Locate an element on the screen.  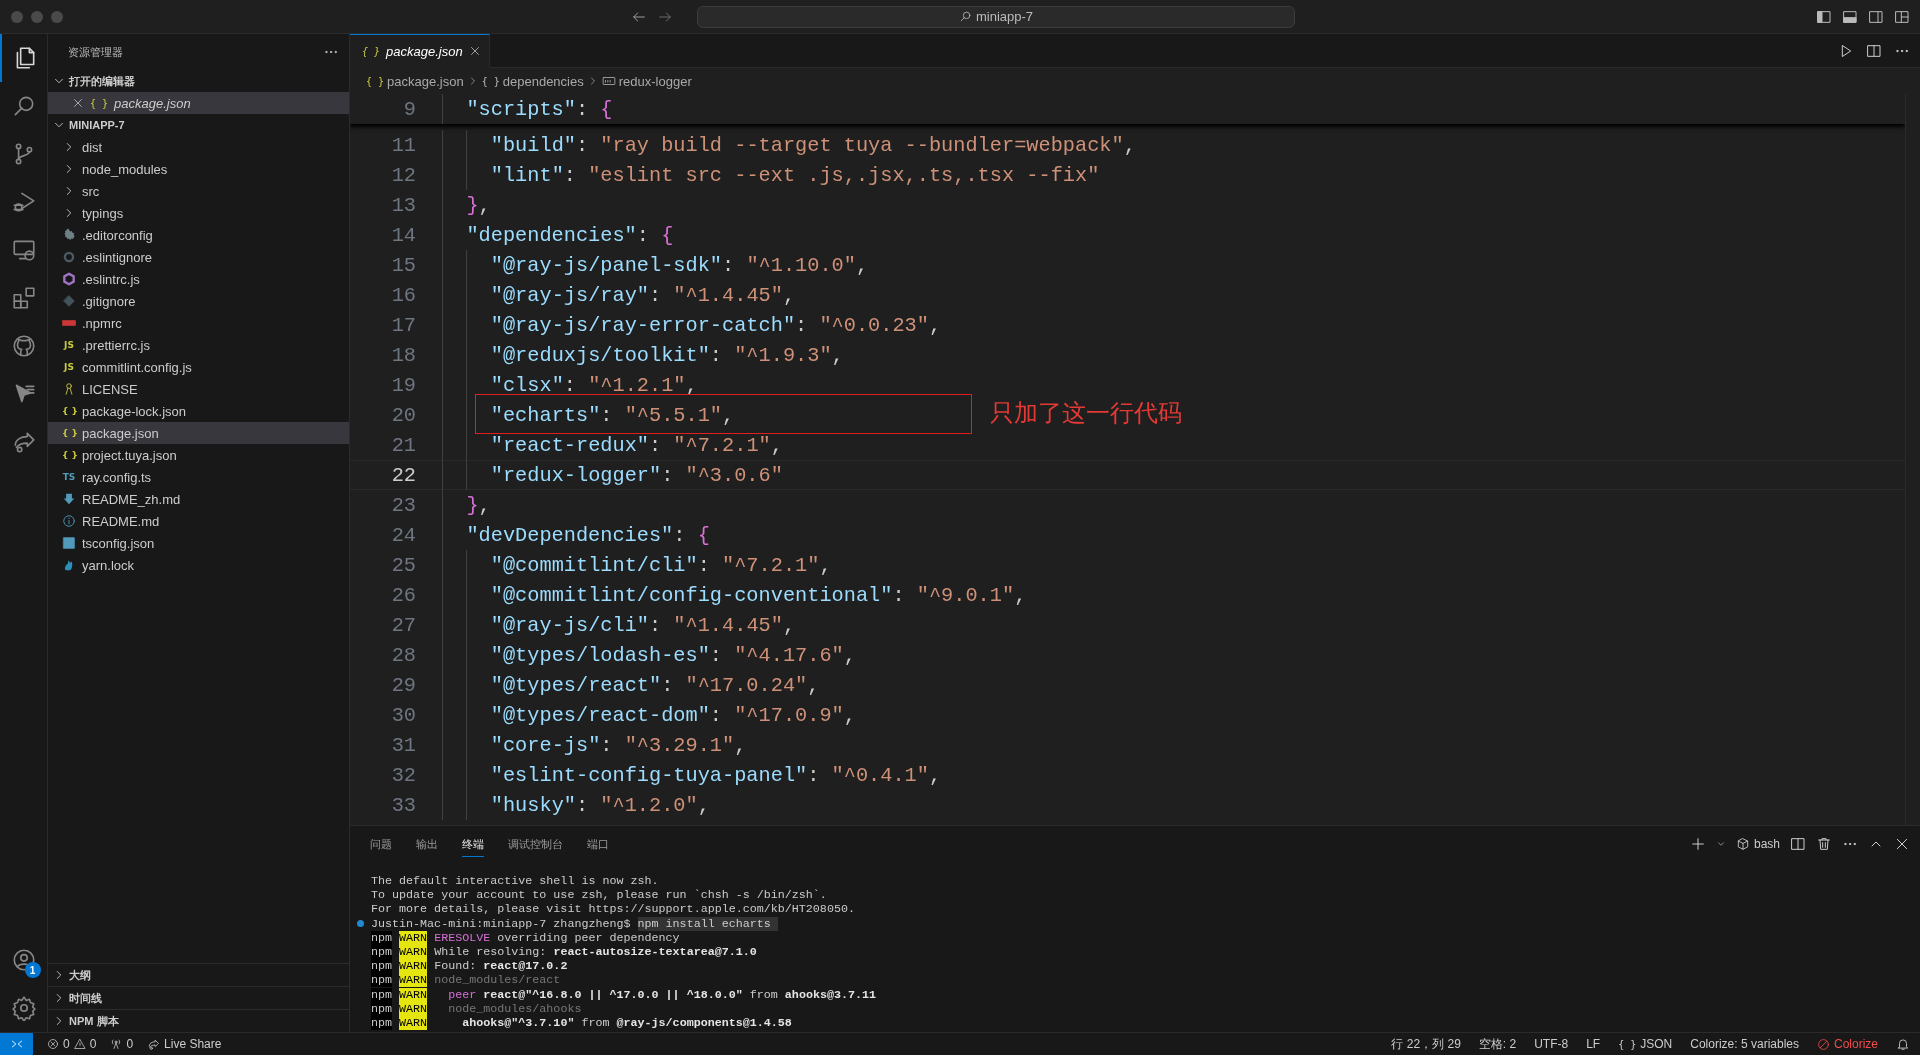
info-icon is located at coordinates (69, 521).